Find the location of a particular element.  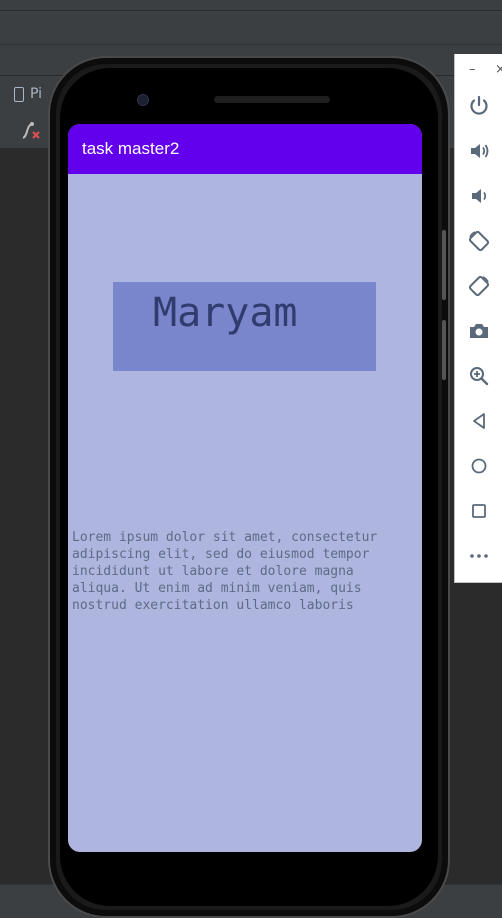

earpiece-speaker is located at coordinates (272, 99).